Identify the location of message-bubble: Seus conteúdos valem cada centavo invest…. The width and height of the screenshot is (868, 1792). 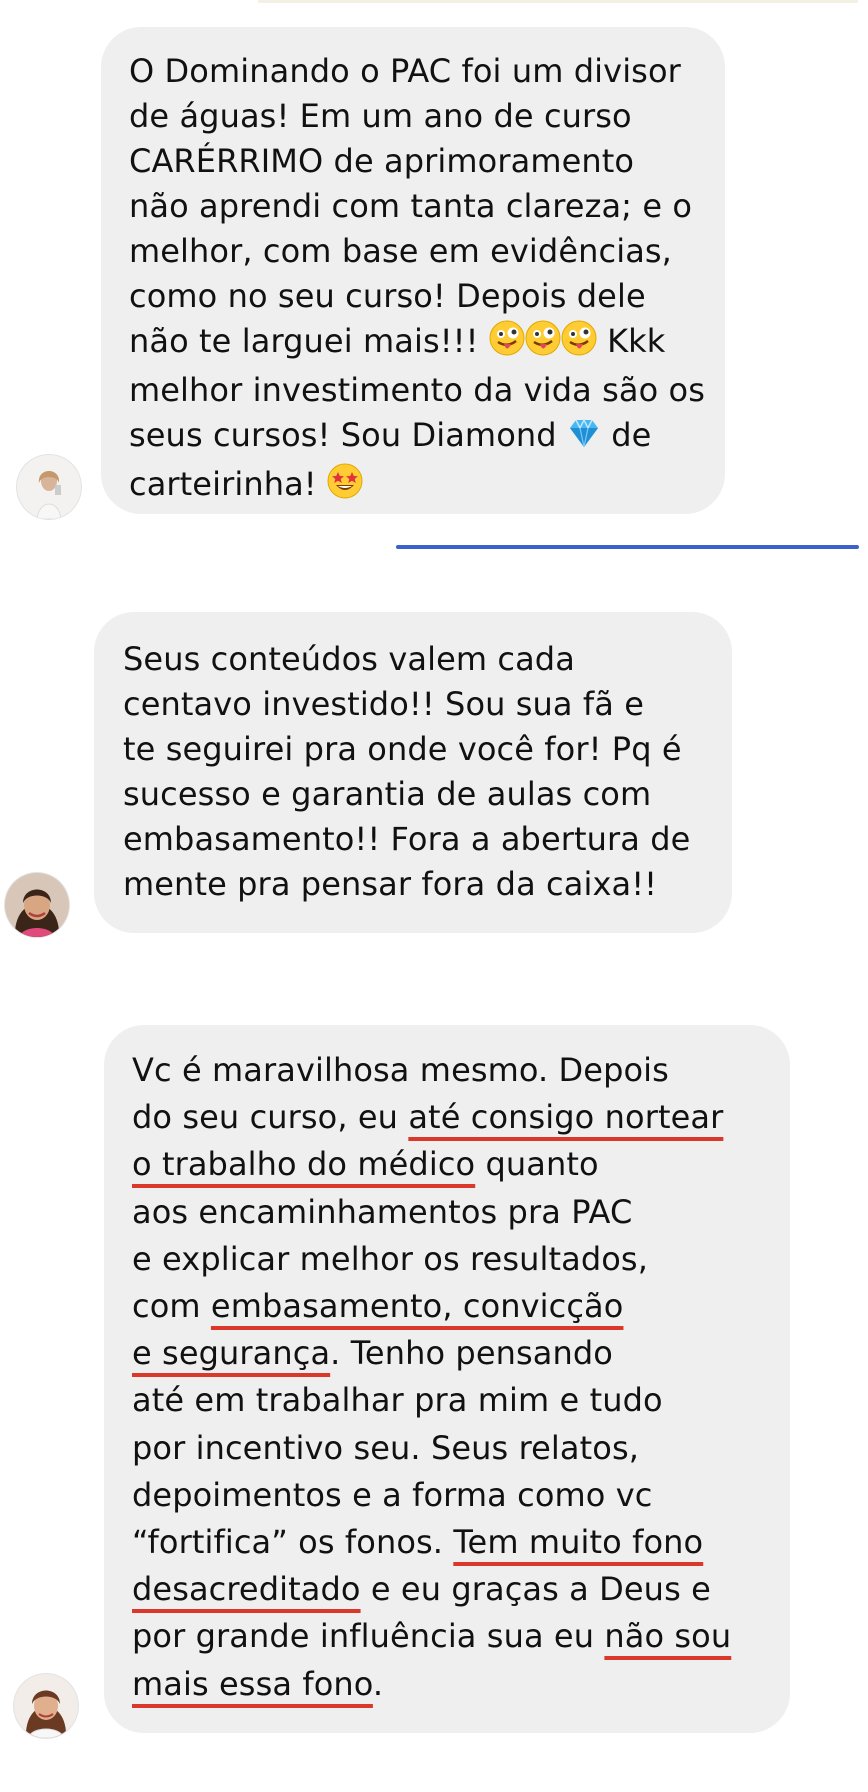
(413, 772).